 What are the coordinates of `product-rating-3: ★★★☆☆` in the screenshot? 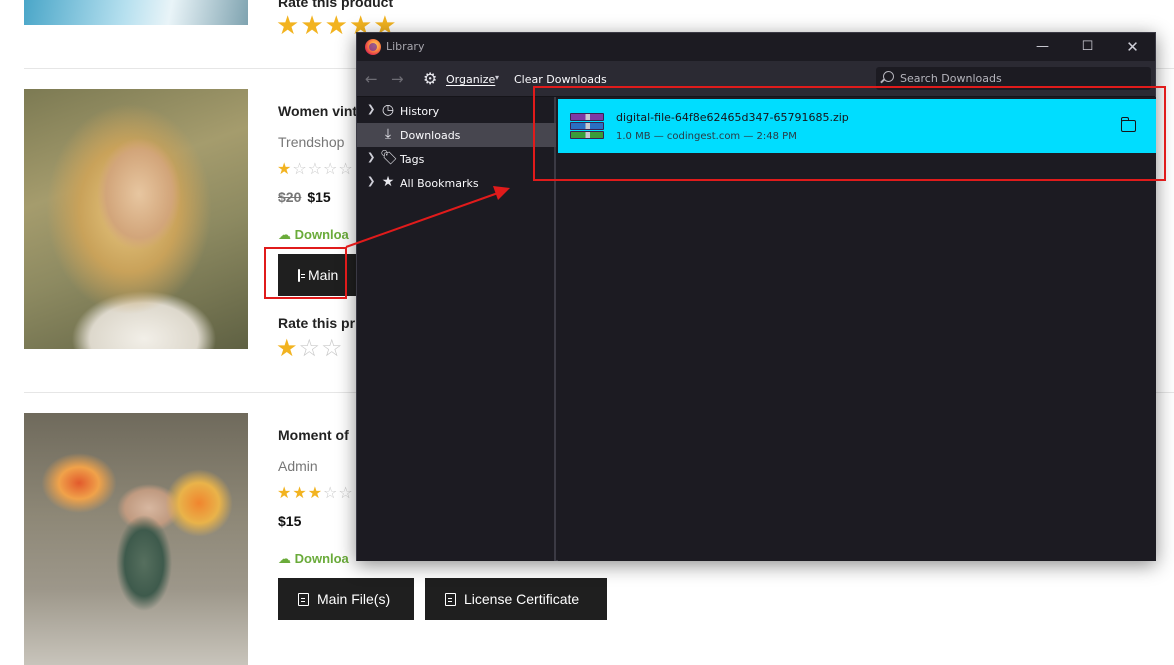 It's located at (315, 494).